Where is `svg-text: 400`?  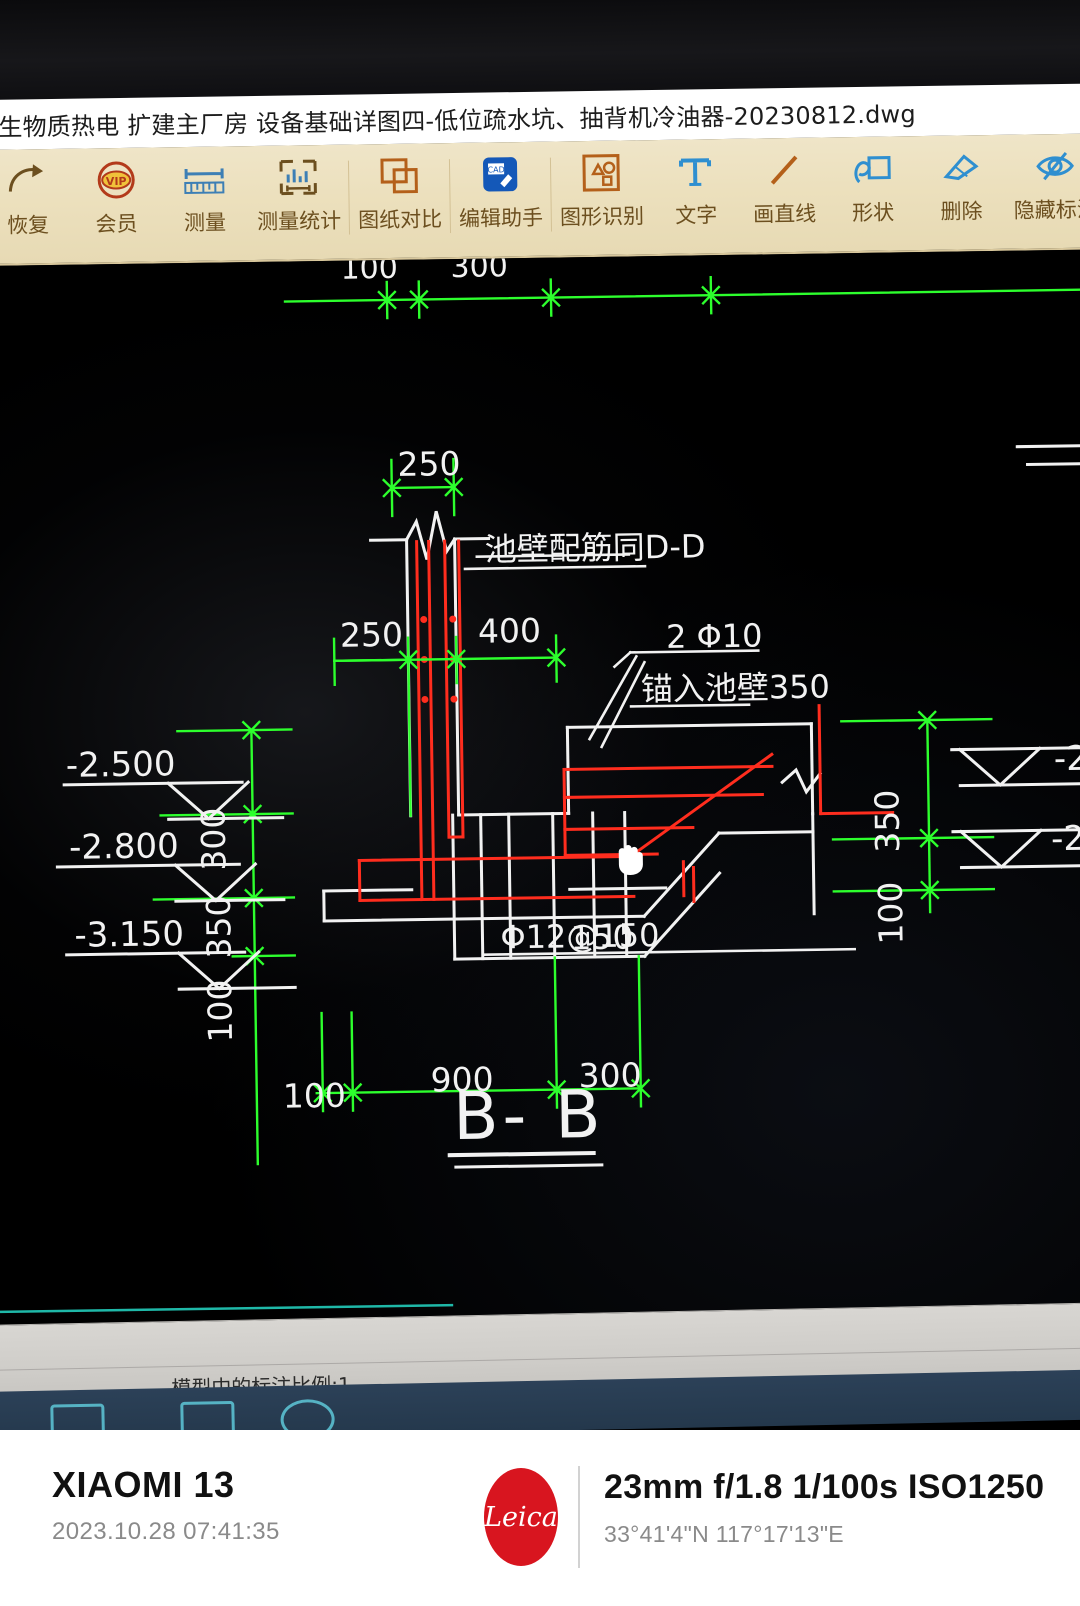 svg-text: 400 is located at coordinates (510, 631).